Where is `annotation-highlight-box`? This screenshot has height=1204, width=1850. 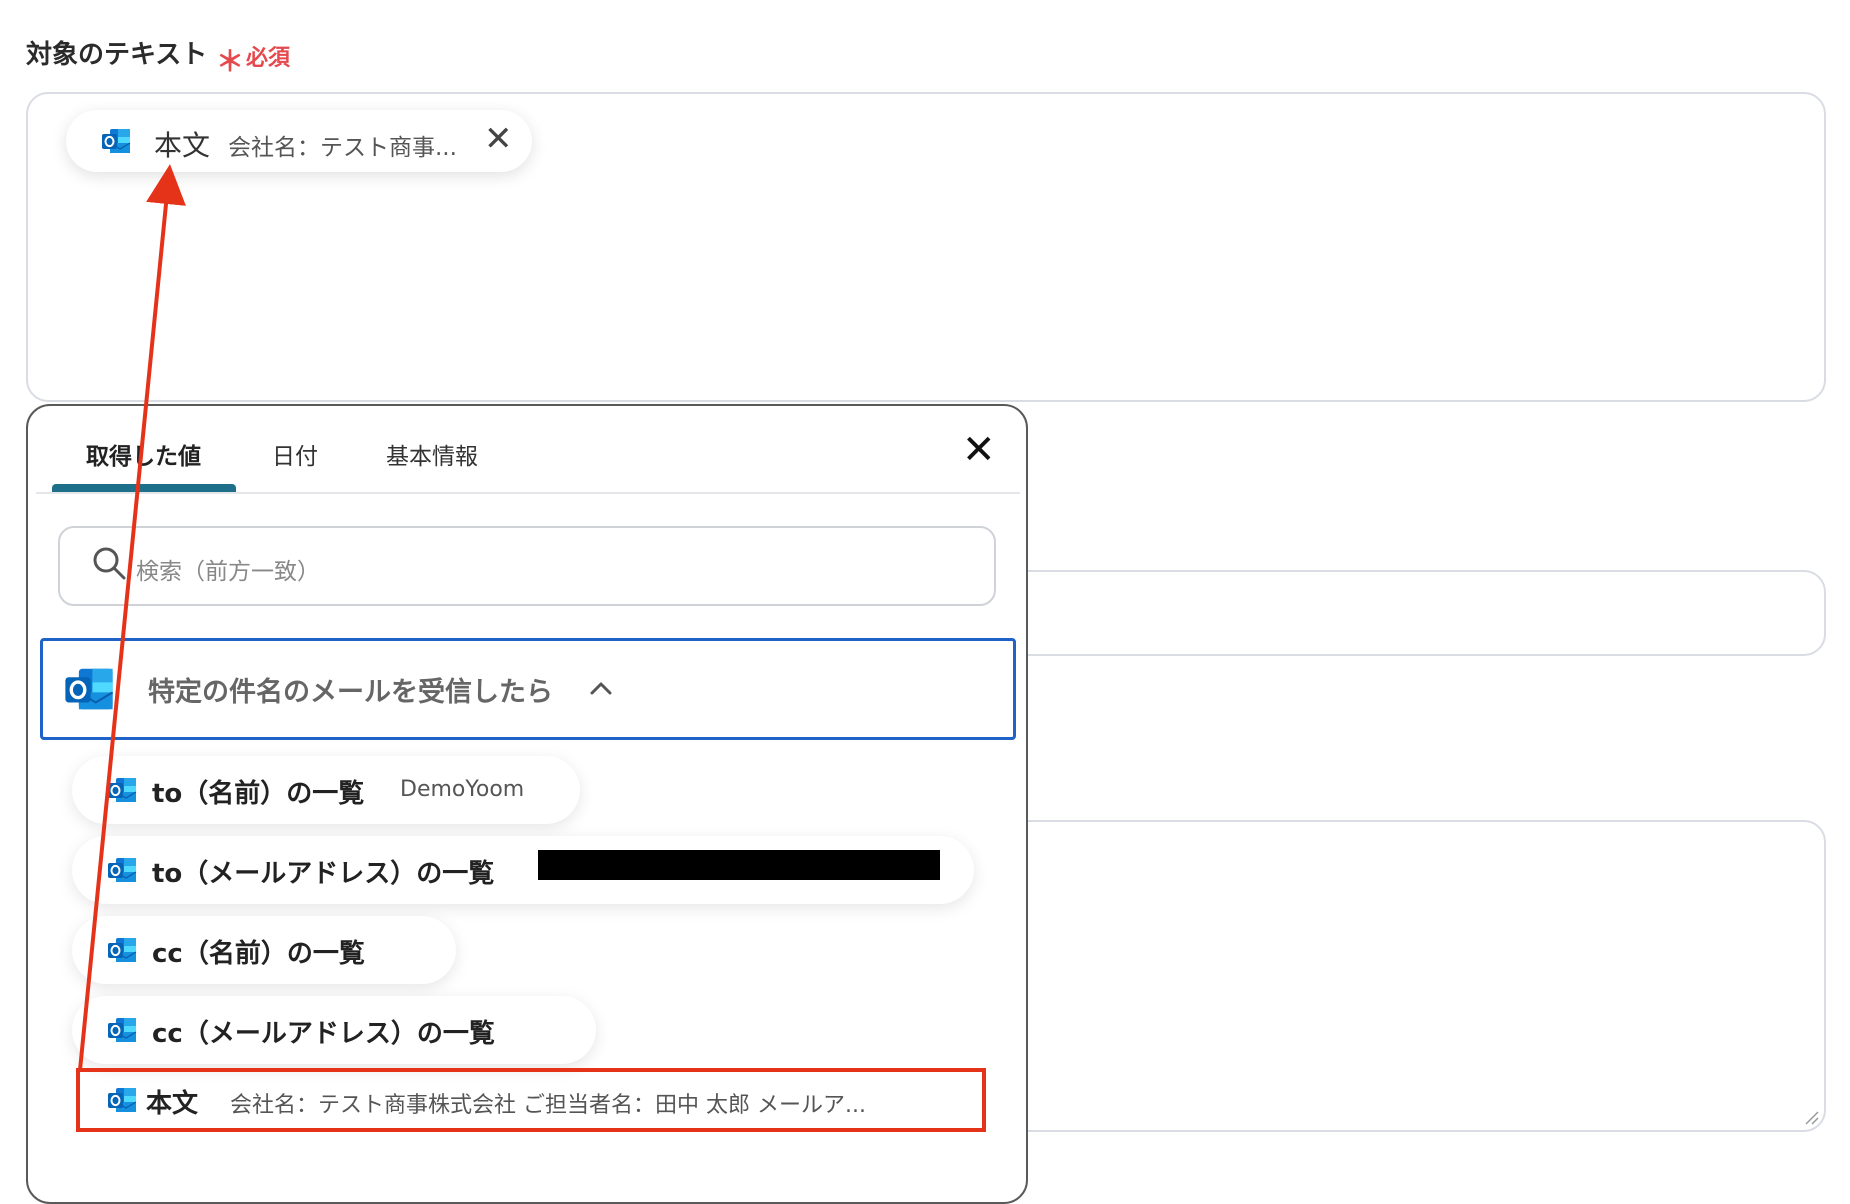 annotation-highlight-box is located at coordinates (531, 1100).